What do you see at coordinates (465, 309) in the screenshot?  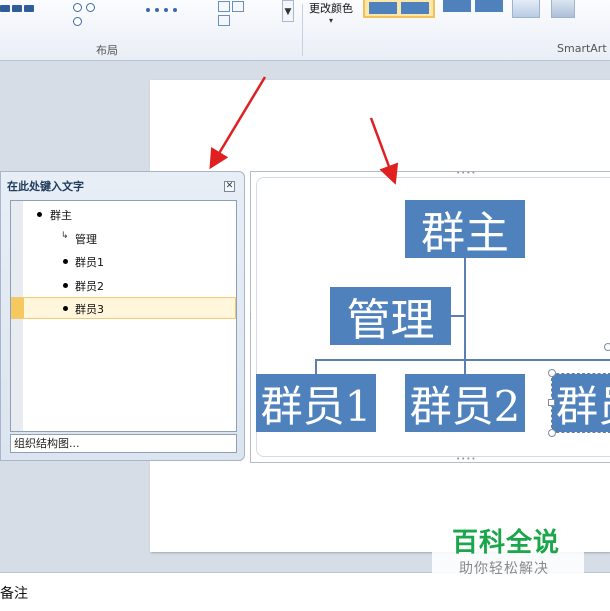 I see `connector-vertical-root` at bounding box center [465, 309].